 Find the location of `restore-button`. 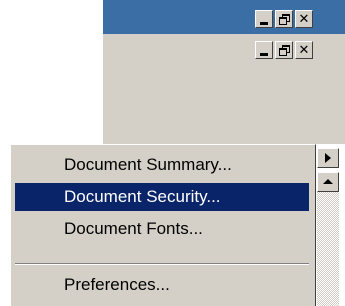

restore-button is located at coordinates (284, 19).